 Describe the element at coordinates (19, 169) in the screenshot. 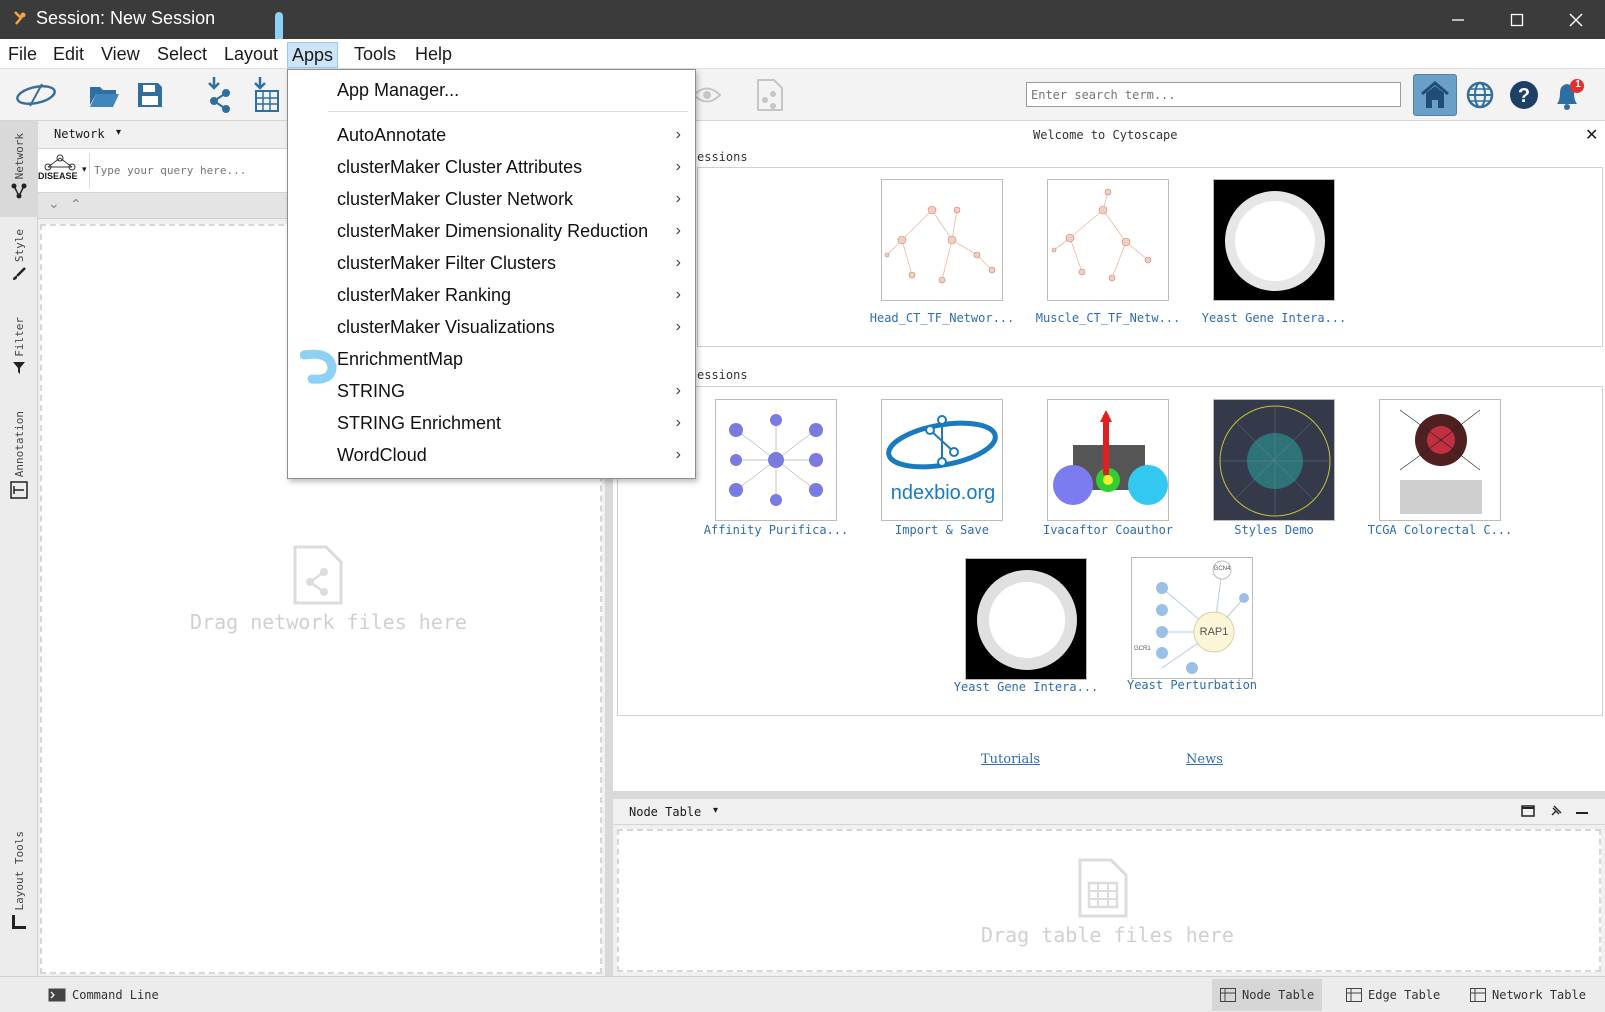

I see `tab-network: Network` at that location.